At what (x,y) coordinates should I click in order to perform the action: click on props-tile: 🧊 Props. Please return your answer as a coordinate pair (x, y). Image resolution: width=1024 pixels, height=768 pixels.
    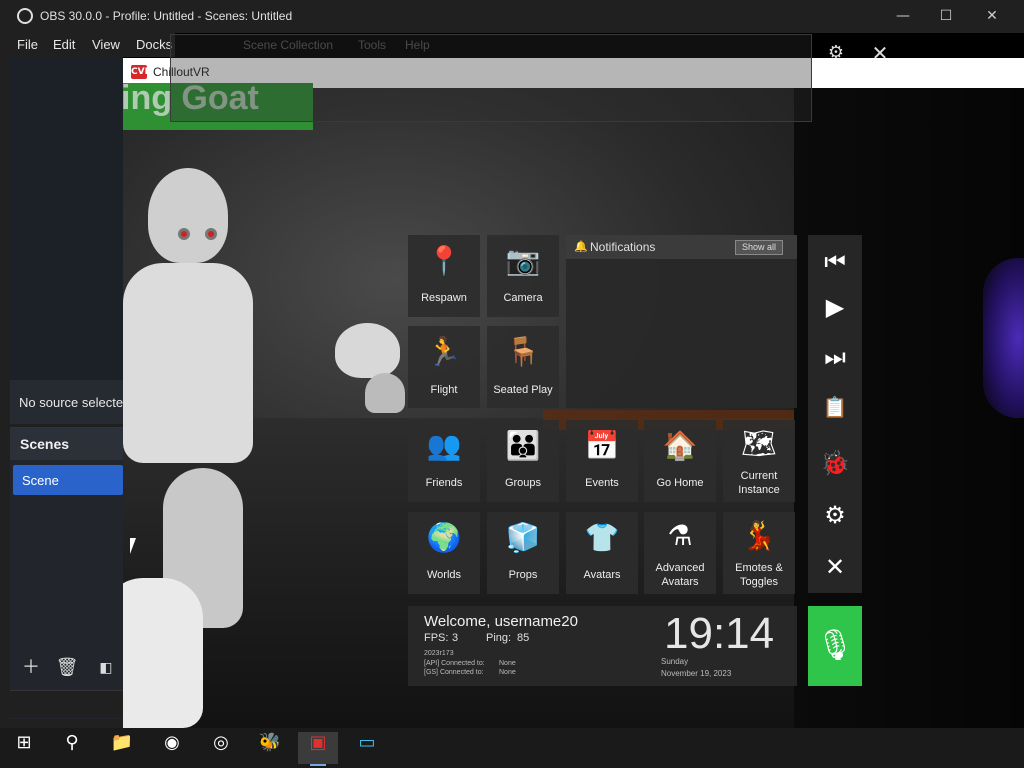
    Looking at the image, I should click on (523, 553).